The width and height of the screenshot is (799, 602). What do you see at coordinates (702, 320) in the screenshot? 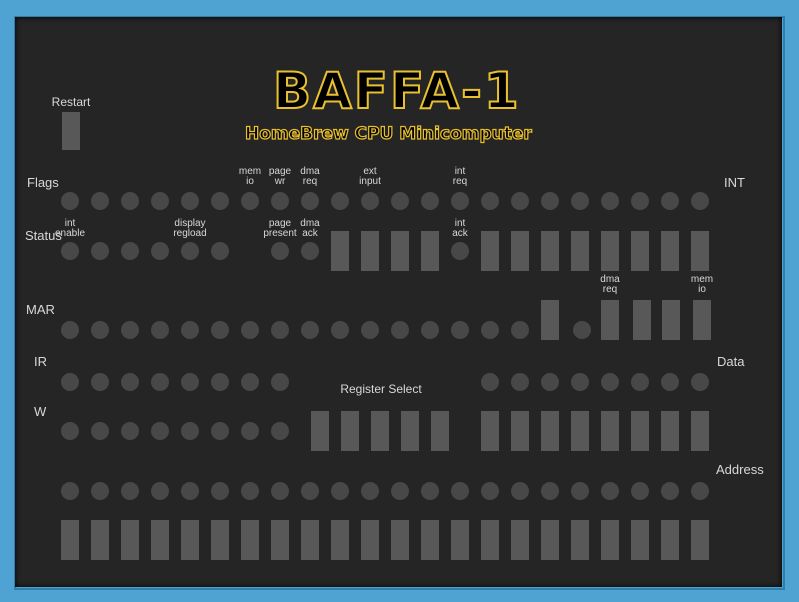
I see `mem-io-button` at bounding box center [702, 320].